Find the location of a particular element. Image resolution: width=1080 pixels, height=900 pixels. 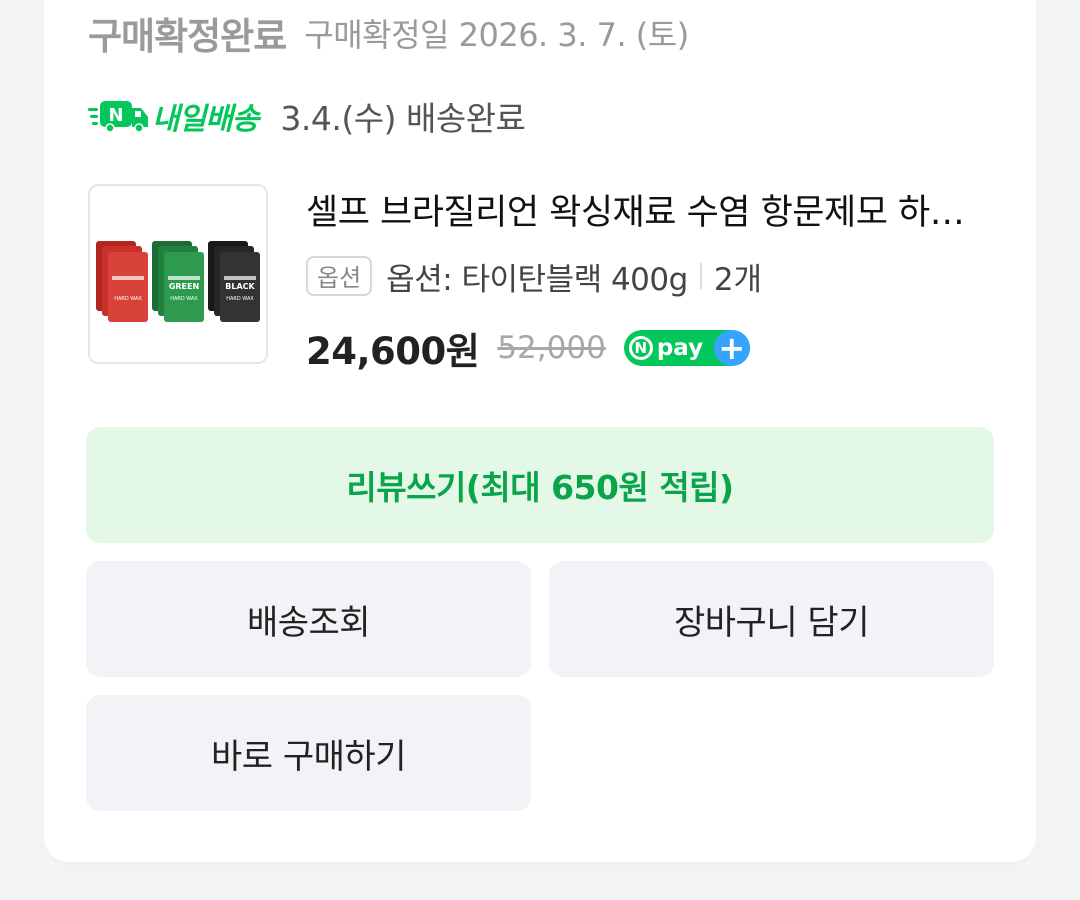

product-option-row: 옵션 옵션: 타이탄블랙 400g 2개 is located at coordinates (534, 276).